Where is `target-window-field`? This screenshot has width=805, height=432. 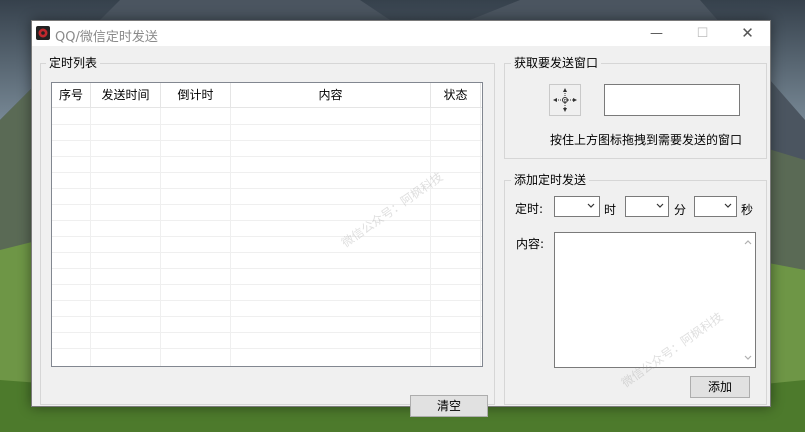 target-window-field is located at coordinates (672, 100).